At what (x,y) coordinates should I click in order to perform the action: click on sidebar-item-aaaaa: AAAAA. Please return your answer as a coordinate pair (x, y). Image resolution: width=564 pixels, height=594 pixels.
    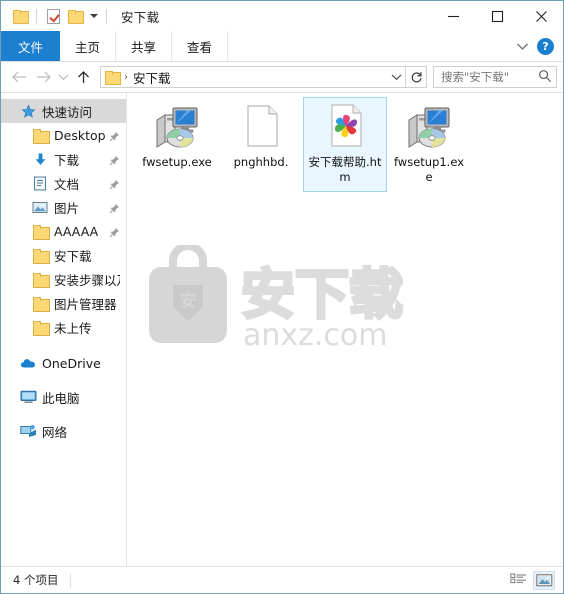
    Looking at the image, I should click on (63, 231).